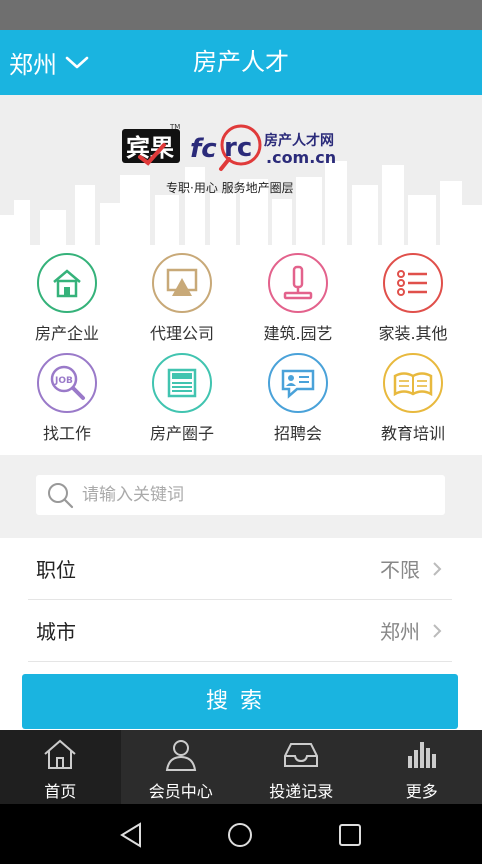 This screenshot has height=864, width=482. I want to click on svg-text: 房产人才网, so click(299, 140).